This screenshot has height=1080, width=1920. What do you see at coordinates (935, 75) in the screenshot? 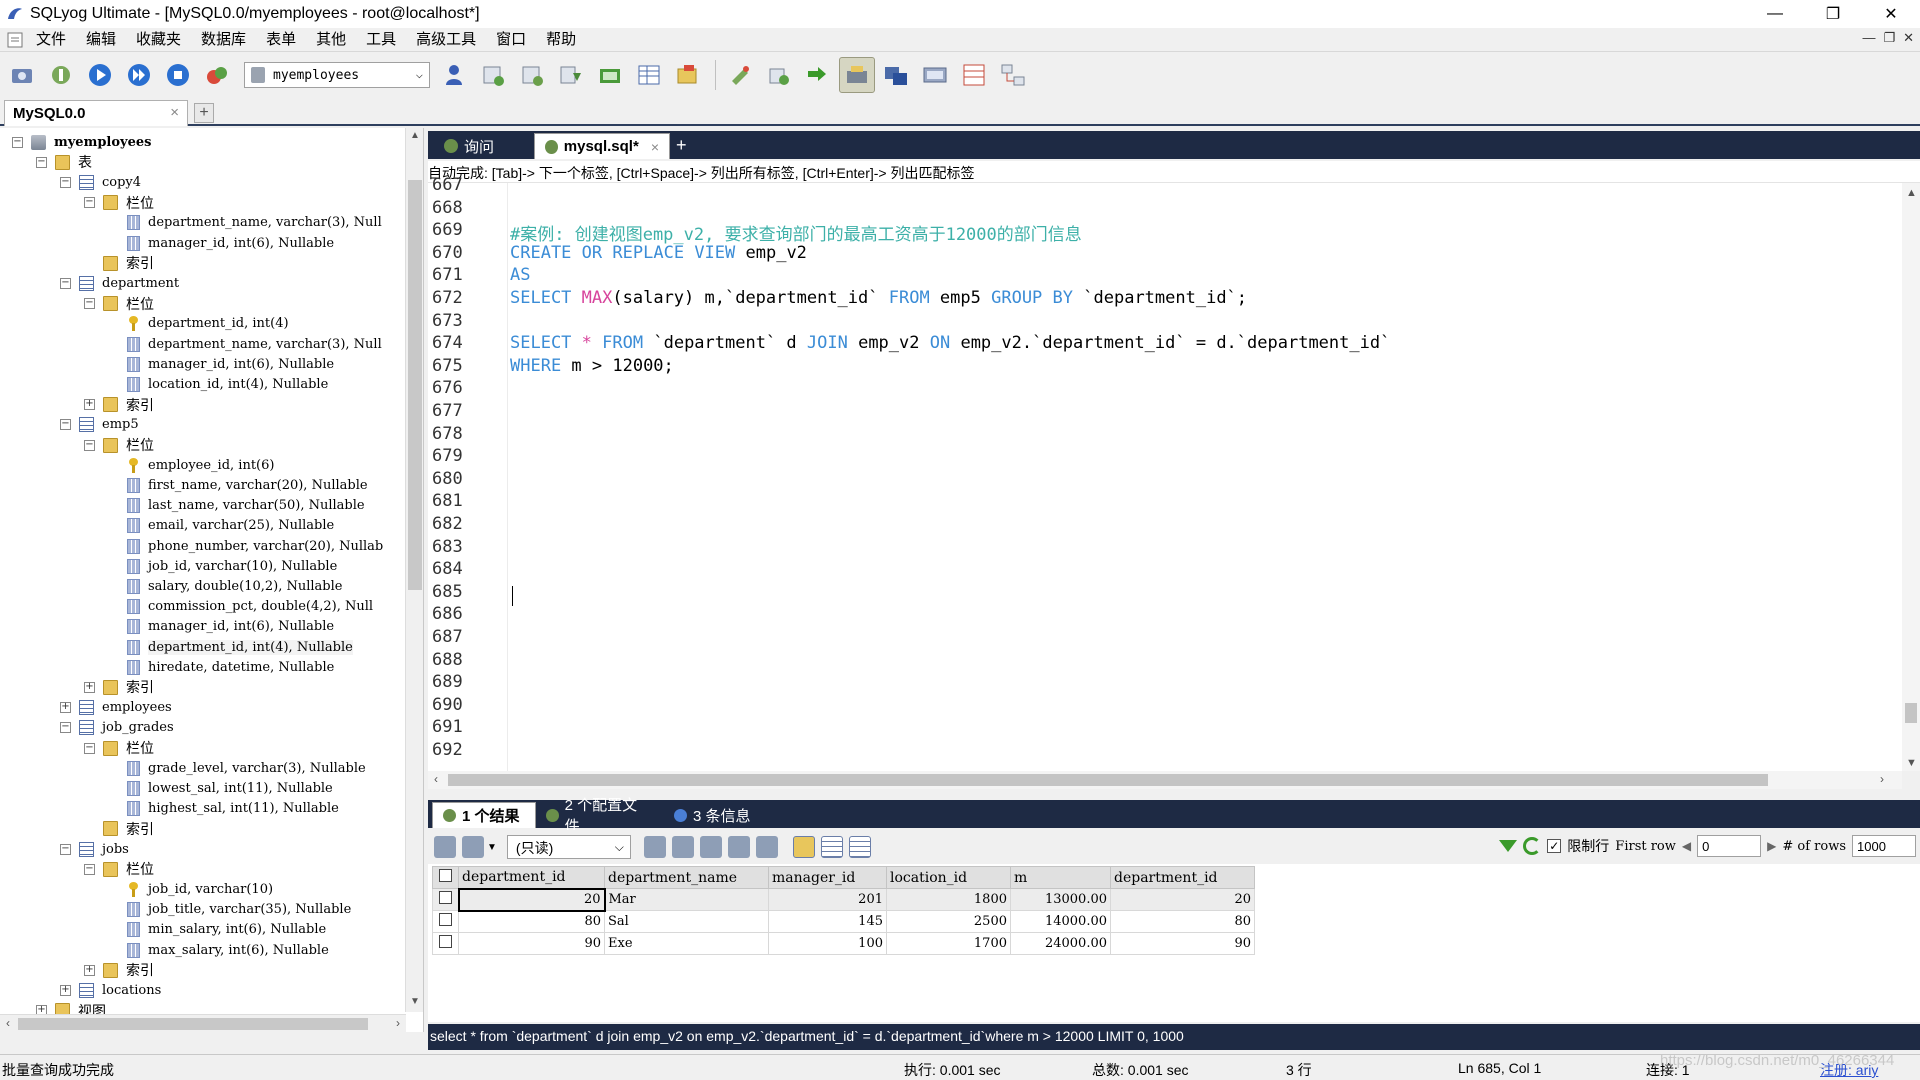
I see `monitor-icon` at bounding box center [935, 75].